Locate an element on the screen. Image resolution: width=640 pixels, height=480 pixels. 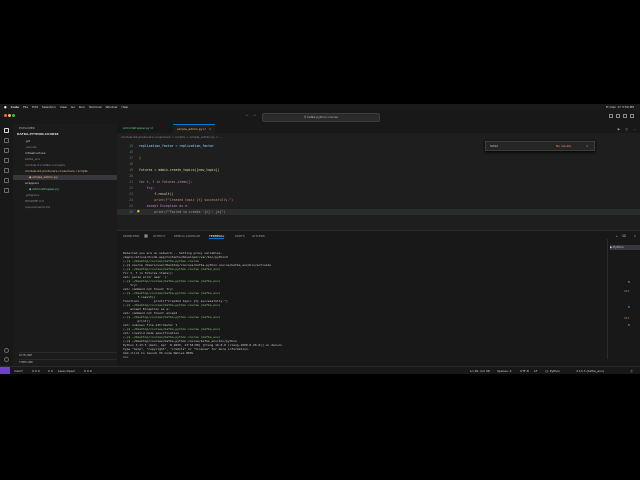
explorer-project-root: KAFKA-PYTHON-COURSE is located at coordinates (69, 134).